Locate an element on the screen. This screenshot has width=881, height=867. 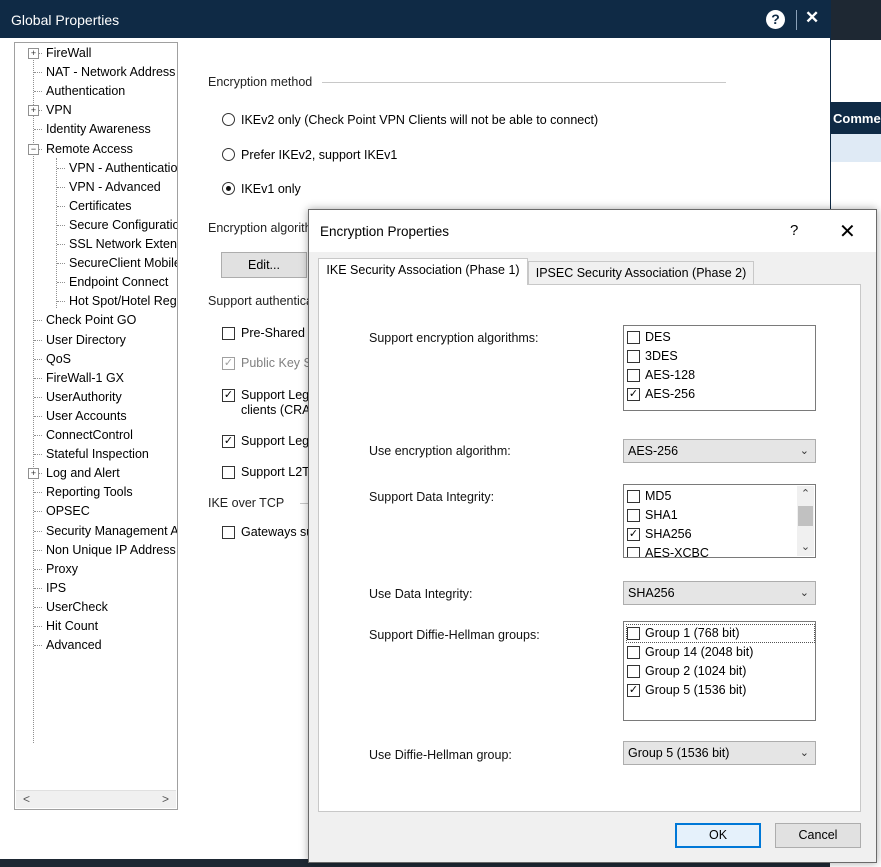
tree-item: VPN is located at coordinates (59, 110).